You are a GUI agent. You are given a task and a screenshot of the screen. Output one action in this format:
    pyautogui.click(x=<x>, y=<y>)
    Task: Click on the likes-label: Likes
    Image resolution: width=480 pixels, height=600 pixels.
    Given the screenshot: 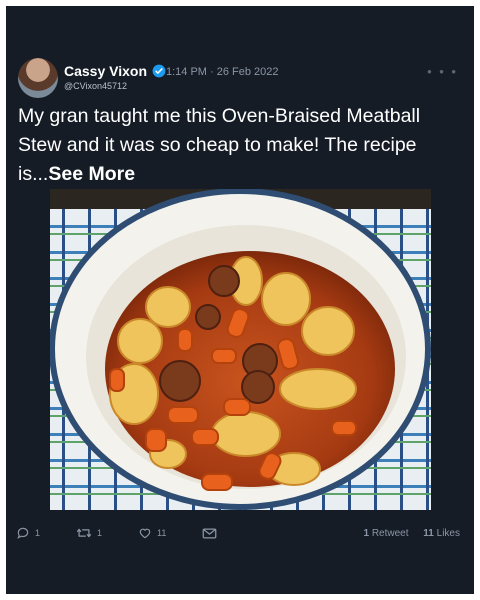 What is the action you would take?
    pyautogui.click(x=448, y=533)
    